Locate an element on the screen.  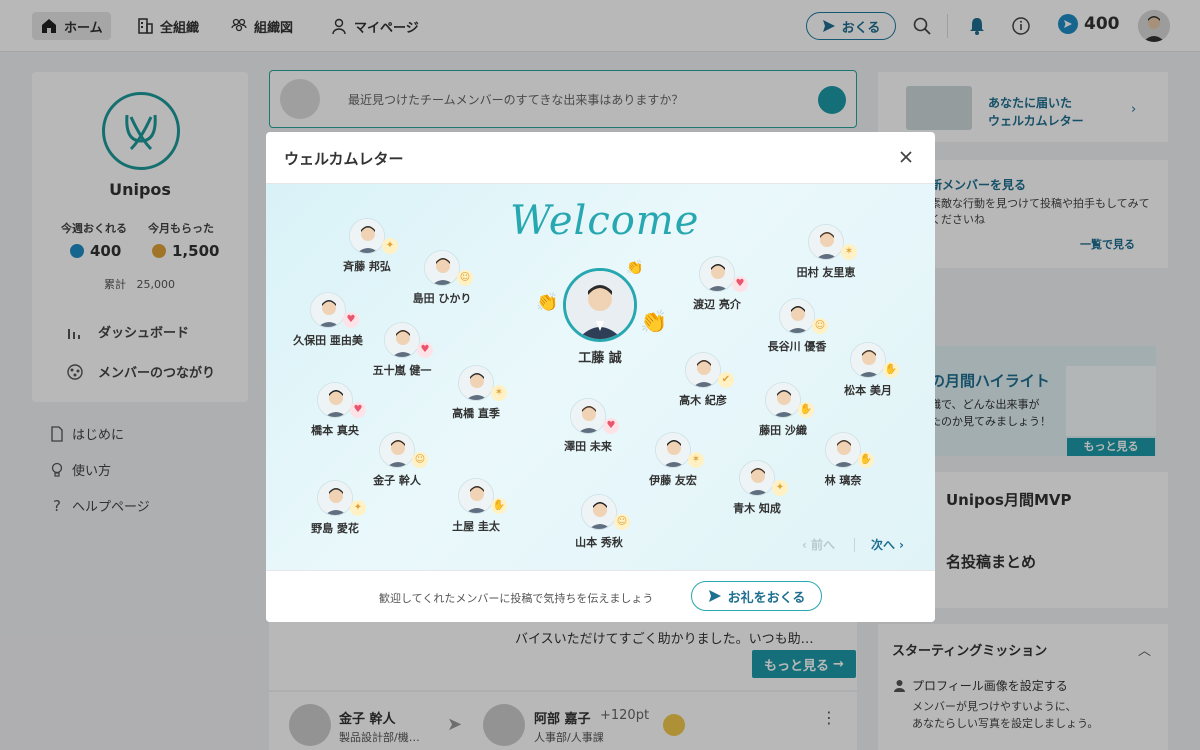
member-name: 青木 知成 is located at coordinates (757, 508).